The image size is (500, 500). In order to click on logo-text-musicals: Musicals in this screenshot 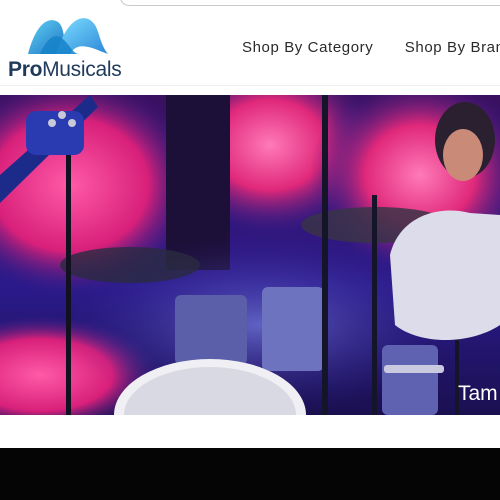, I will do `click(82, 69)`.